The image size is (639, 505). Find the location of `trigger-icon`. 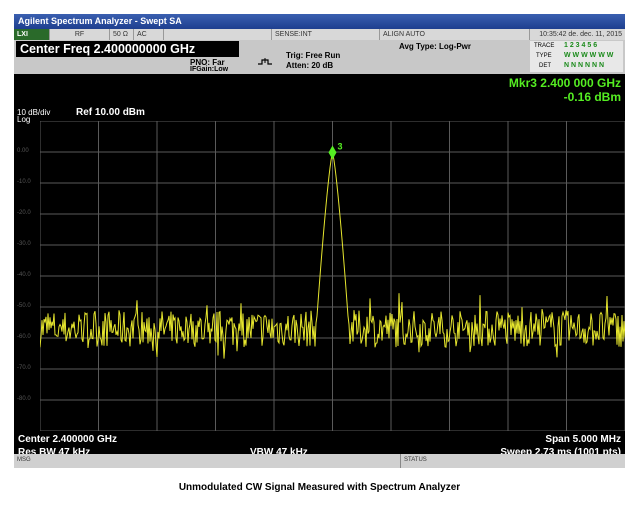

trigger-icon is located at coordinates (265, 63).